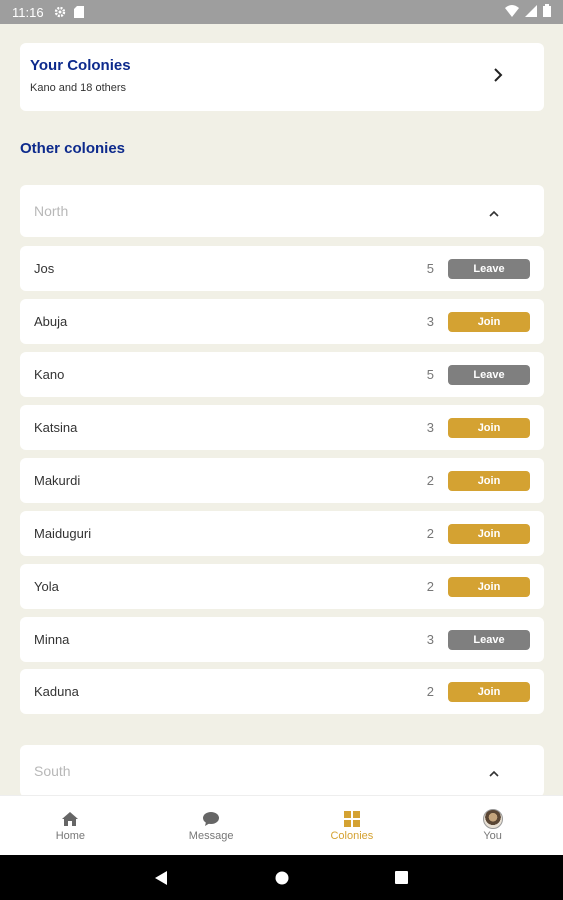 The height and width of the screenshot is (900, 563). Describe the element at coordinates (79, 12) in the screenshot. I see `sd-card-icon` at that location.